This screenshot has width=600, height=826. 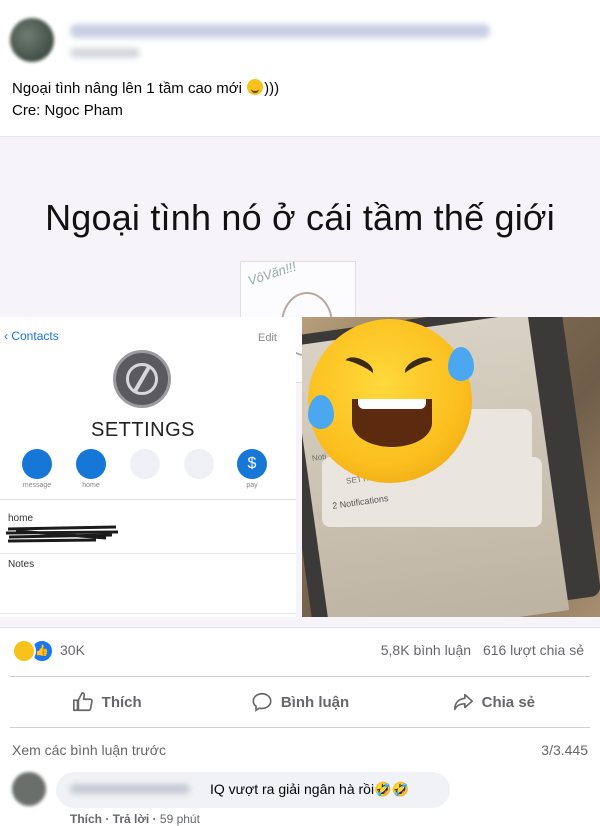 I want to click on comment-time: 59 phút, so click(x=180, y=819).